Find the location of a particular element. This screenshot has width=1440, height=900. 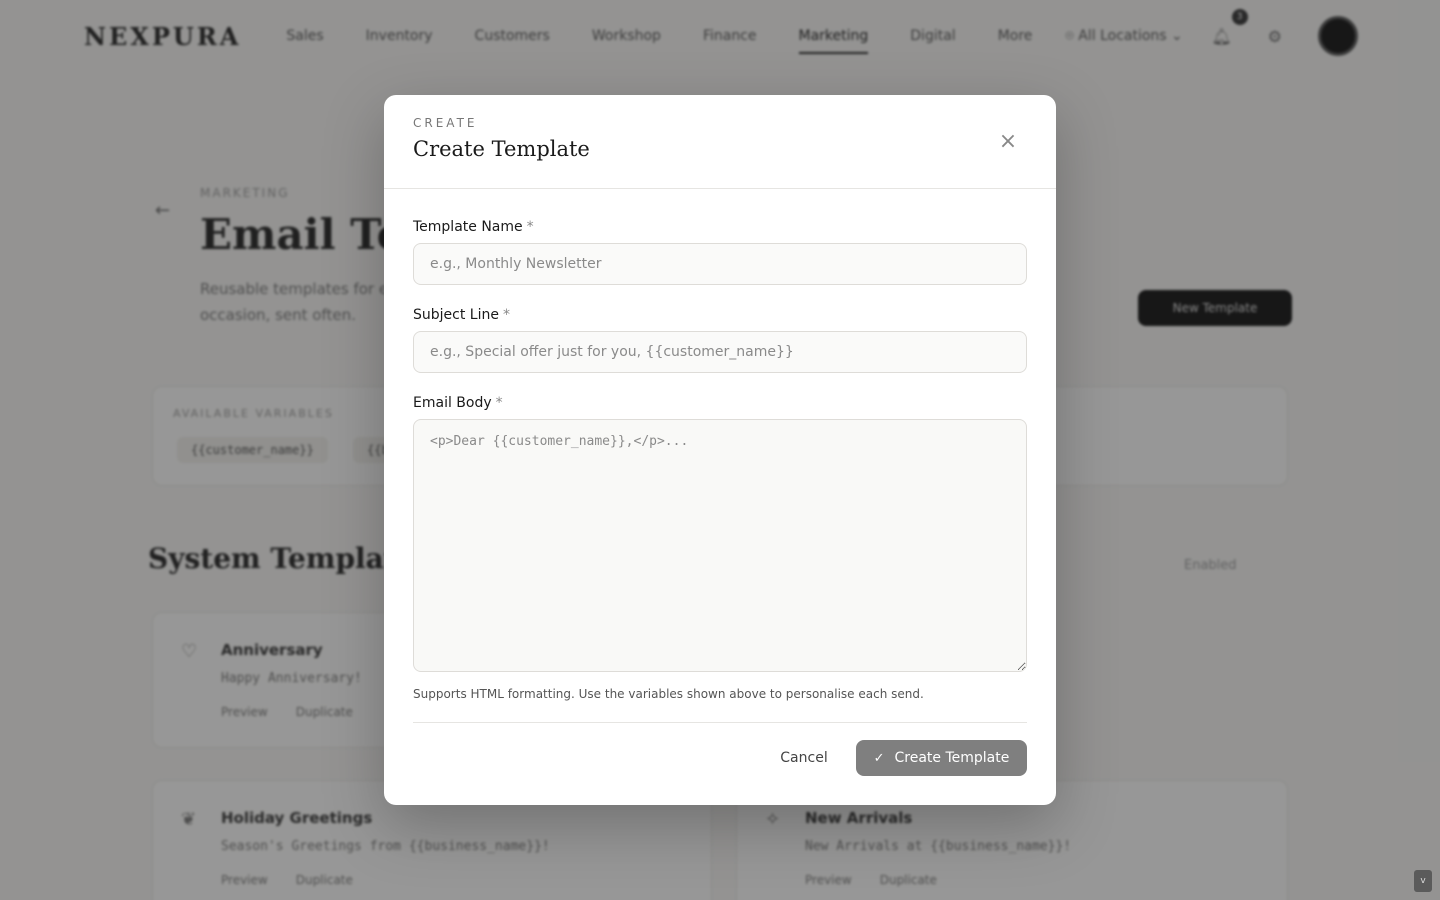

create-template-label: Create Template is located at coordinates (952, 758).